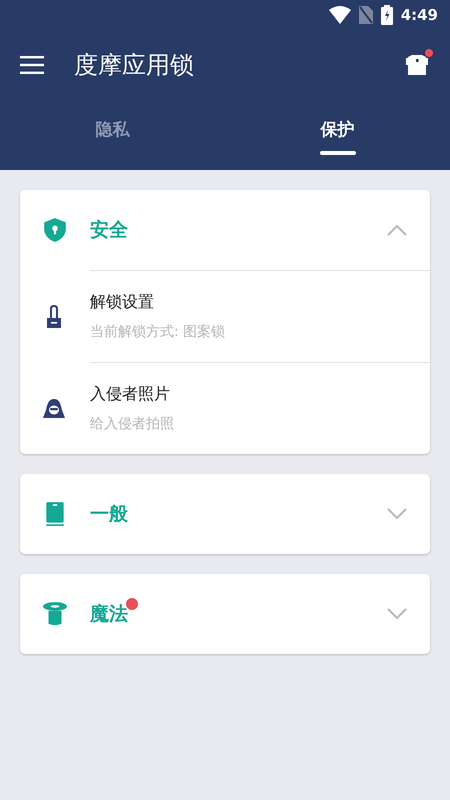  Describe the element at coordinates (112, 135) in the screenshot. I see `tab: 隐私` at that location.